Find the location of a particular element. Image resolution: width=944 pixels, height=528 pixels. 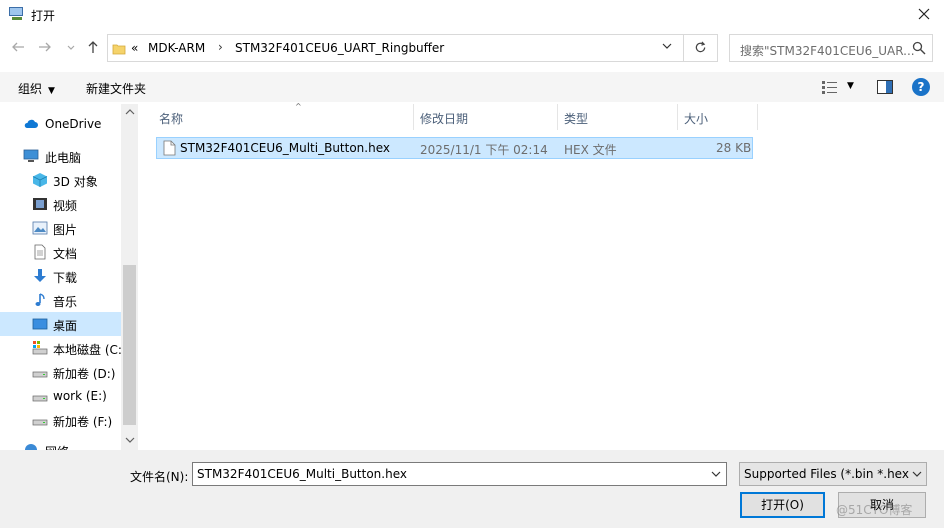

music-icon is located at coordinates (40, 299).